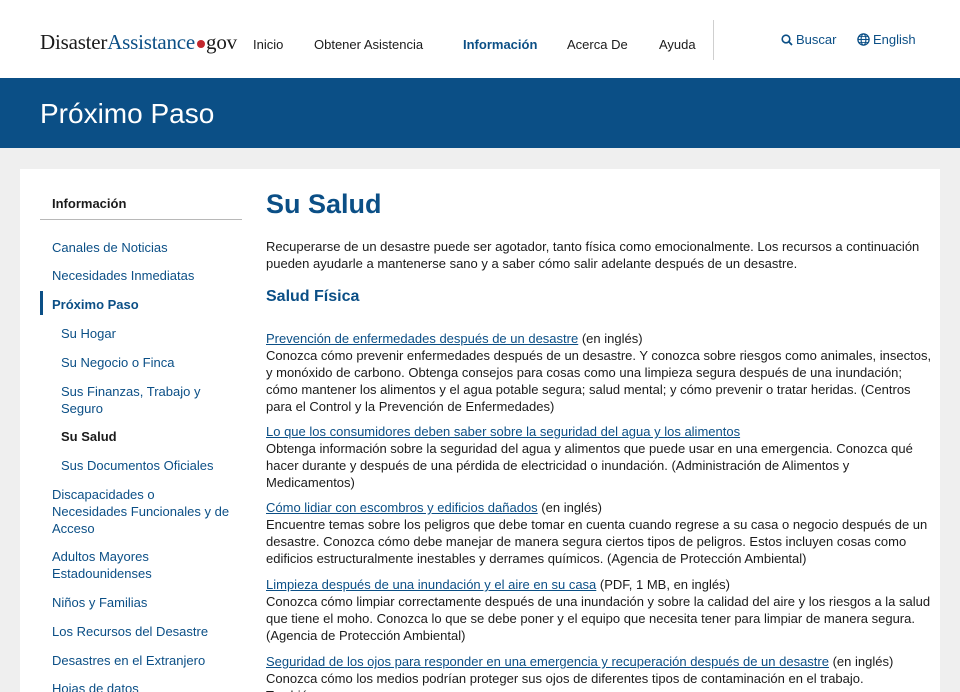  I want to click on resource-note: (PDF, 1 MB, en inglés), so click(663, 584).